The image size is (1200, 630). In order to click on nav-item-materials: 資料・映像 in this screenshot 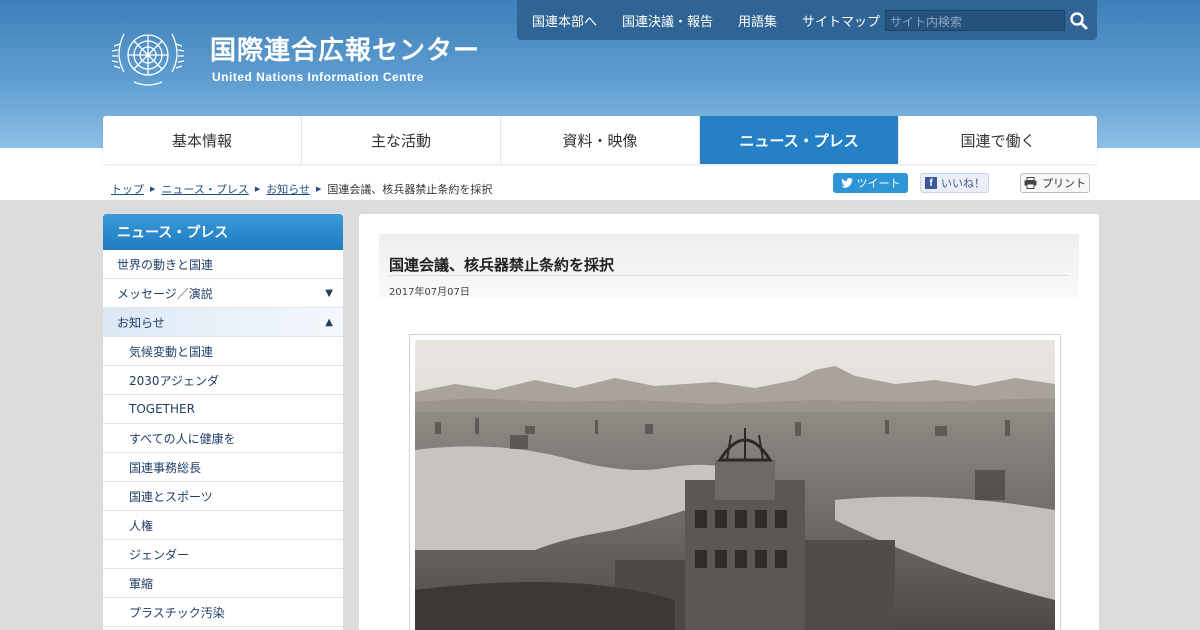, I will do `click(600, 140)`.